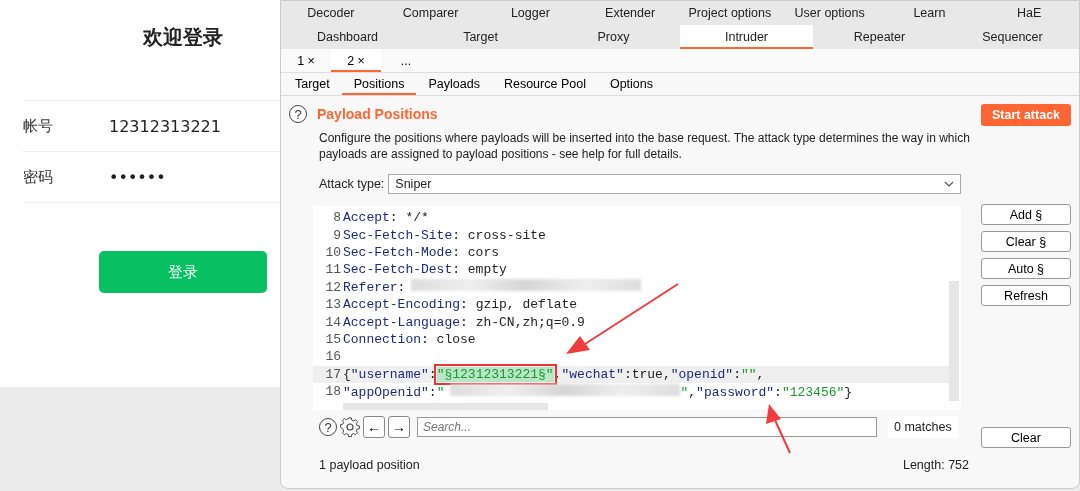 The height and width of the screenshot is (491, 1080). I want to click on clear-button: Clear, so click(1026, 437).